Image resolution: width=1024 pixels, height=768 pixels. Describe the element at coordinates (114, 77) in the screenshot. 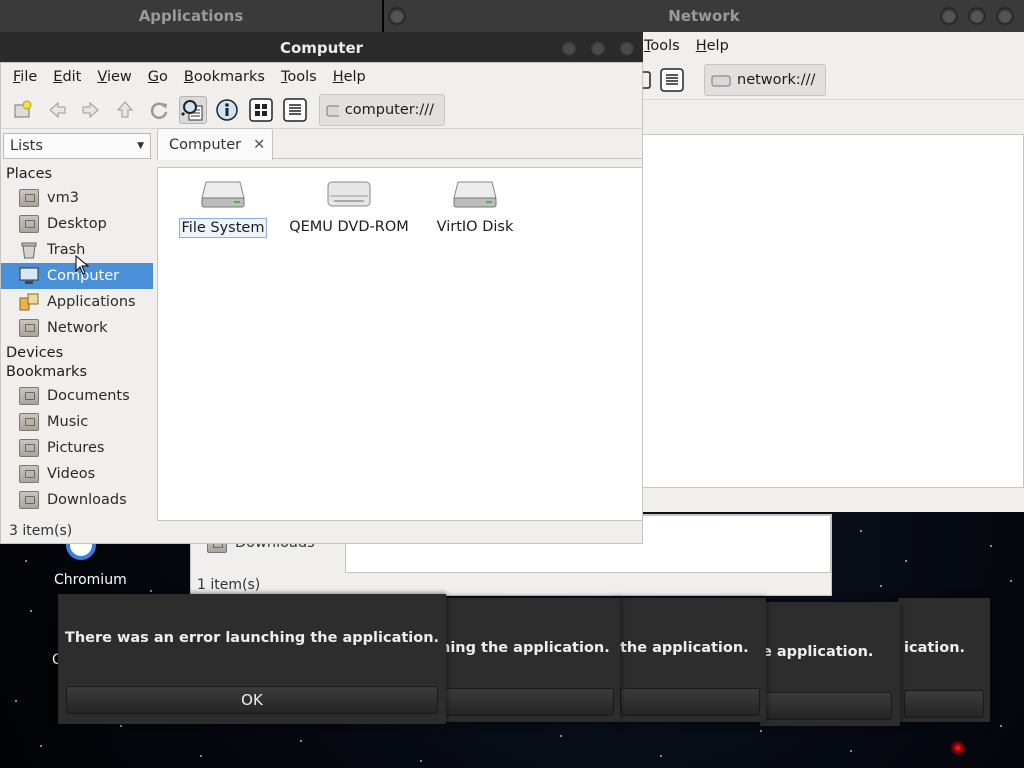

I see `menu-view: View` at that location.